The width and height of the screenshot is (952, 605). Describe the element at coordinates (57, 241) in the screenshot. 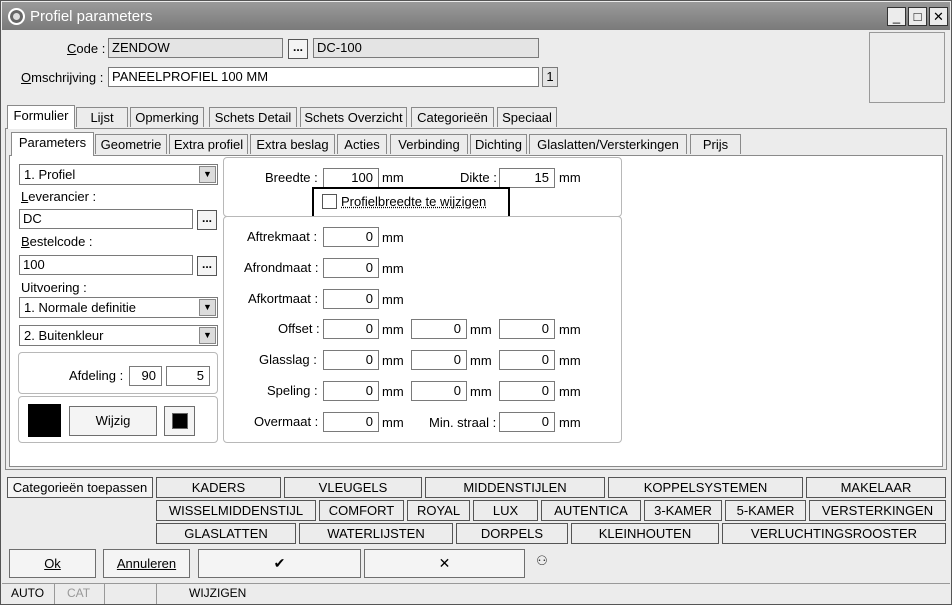

I see `bestelcode-label: Bestelcode :` at that location.